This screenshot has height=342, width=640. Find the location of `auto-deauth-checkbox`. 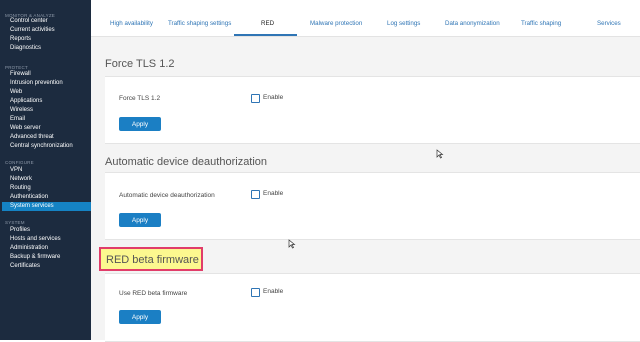

auto-deauth-checkbox is located at coordinates (255, 194).